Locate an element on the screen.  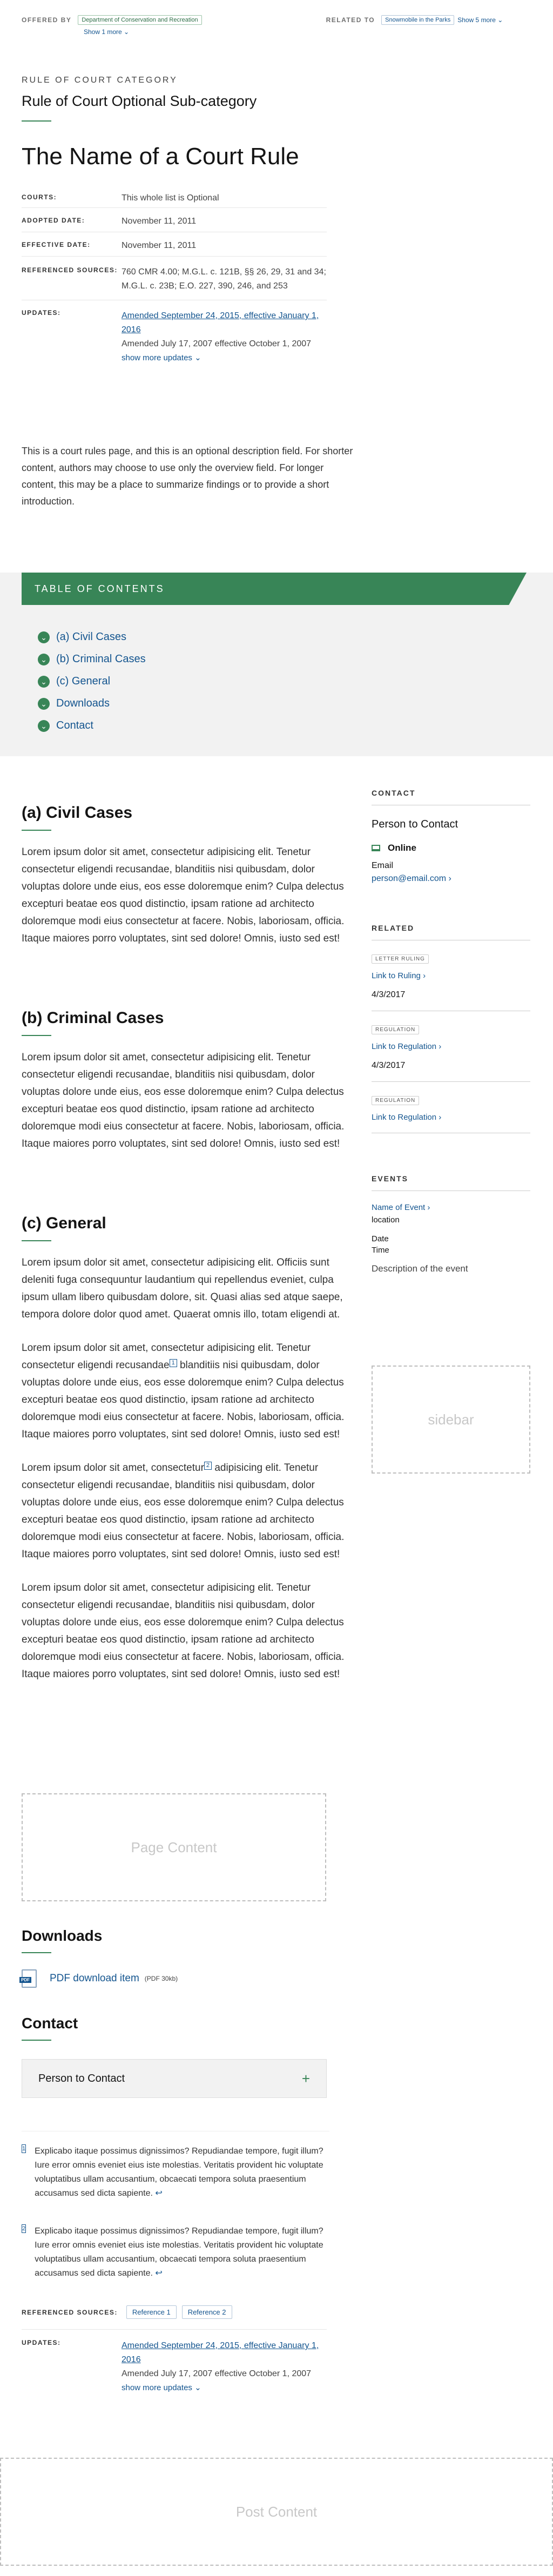
email-link: person@email.com › is located at coordinates (451, 879).